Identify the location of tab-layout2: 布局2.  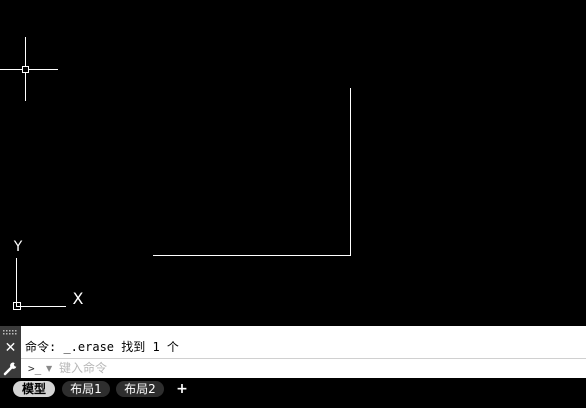
(140, 389).